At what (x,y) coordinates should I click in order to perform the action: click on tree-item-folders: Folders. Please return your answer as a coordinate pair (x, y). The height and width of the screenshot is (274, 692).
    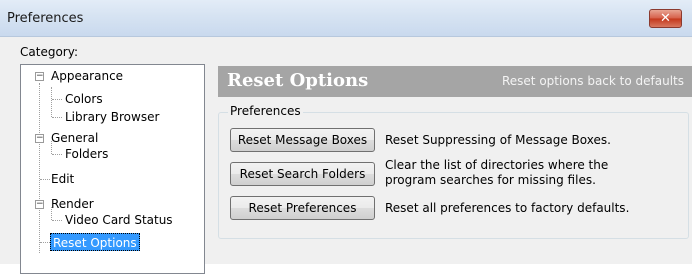
    Looking at the image, I should click on (86, 154).